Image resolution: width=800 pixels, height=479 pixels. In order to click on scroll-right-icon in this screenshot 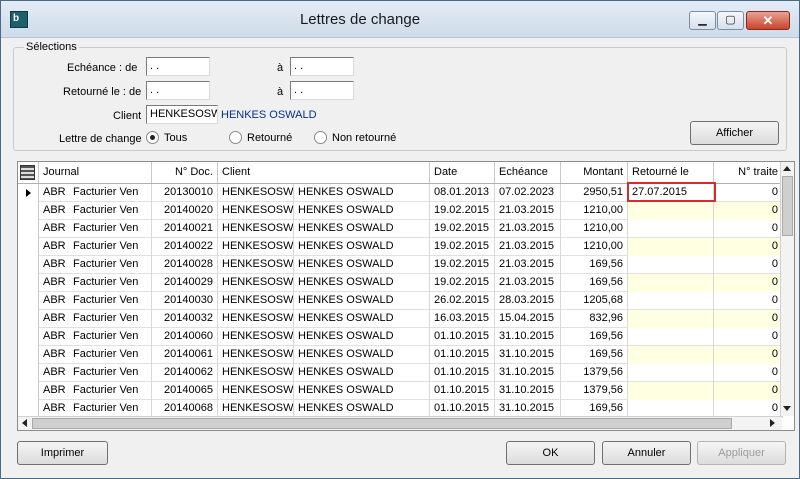, I will do `click(772, 423)`.